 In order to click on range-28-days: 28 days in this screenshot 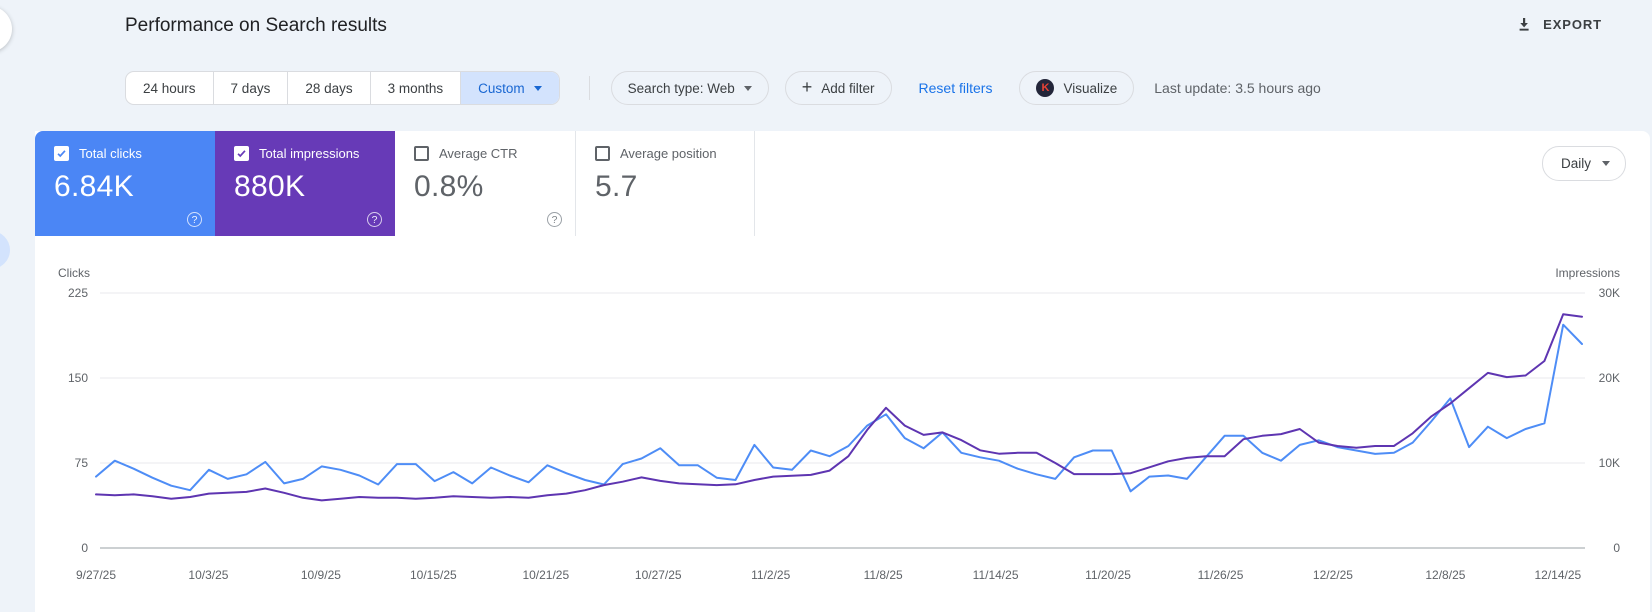, I will do `click(329, 88)`.